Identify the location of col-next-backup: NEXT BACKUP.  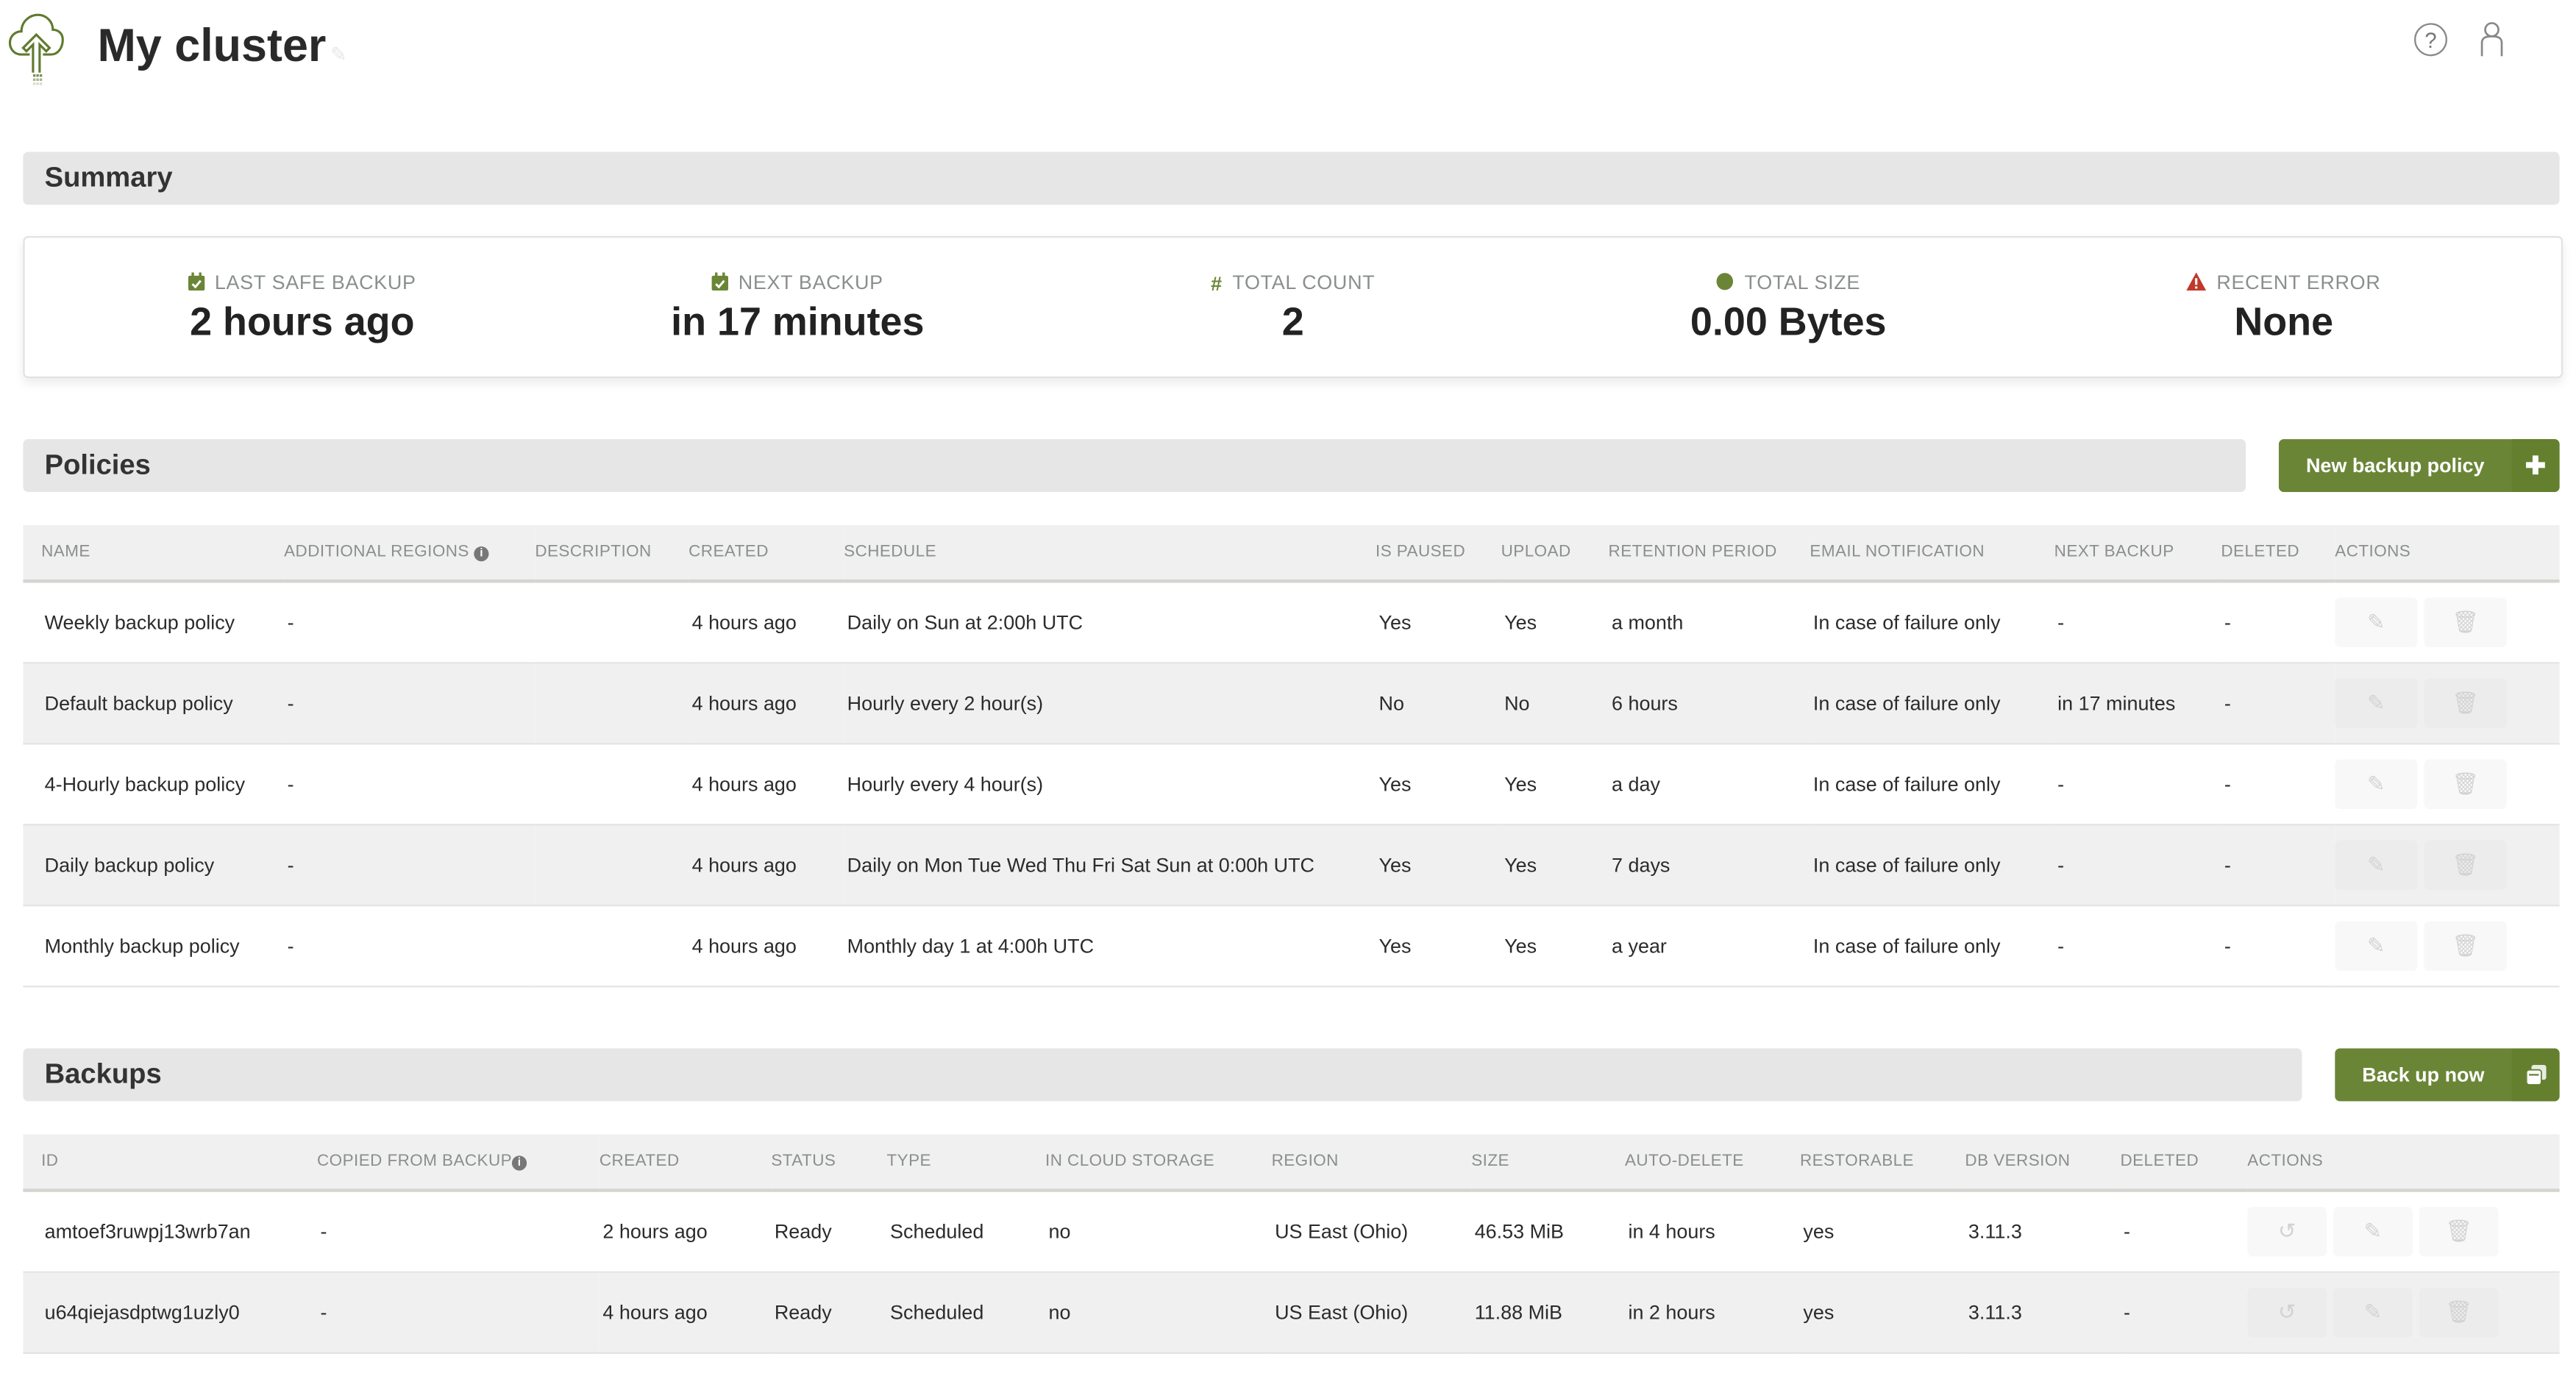
(2137, 553).